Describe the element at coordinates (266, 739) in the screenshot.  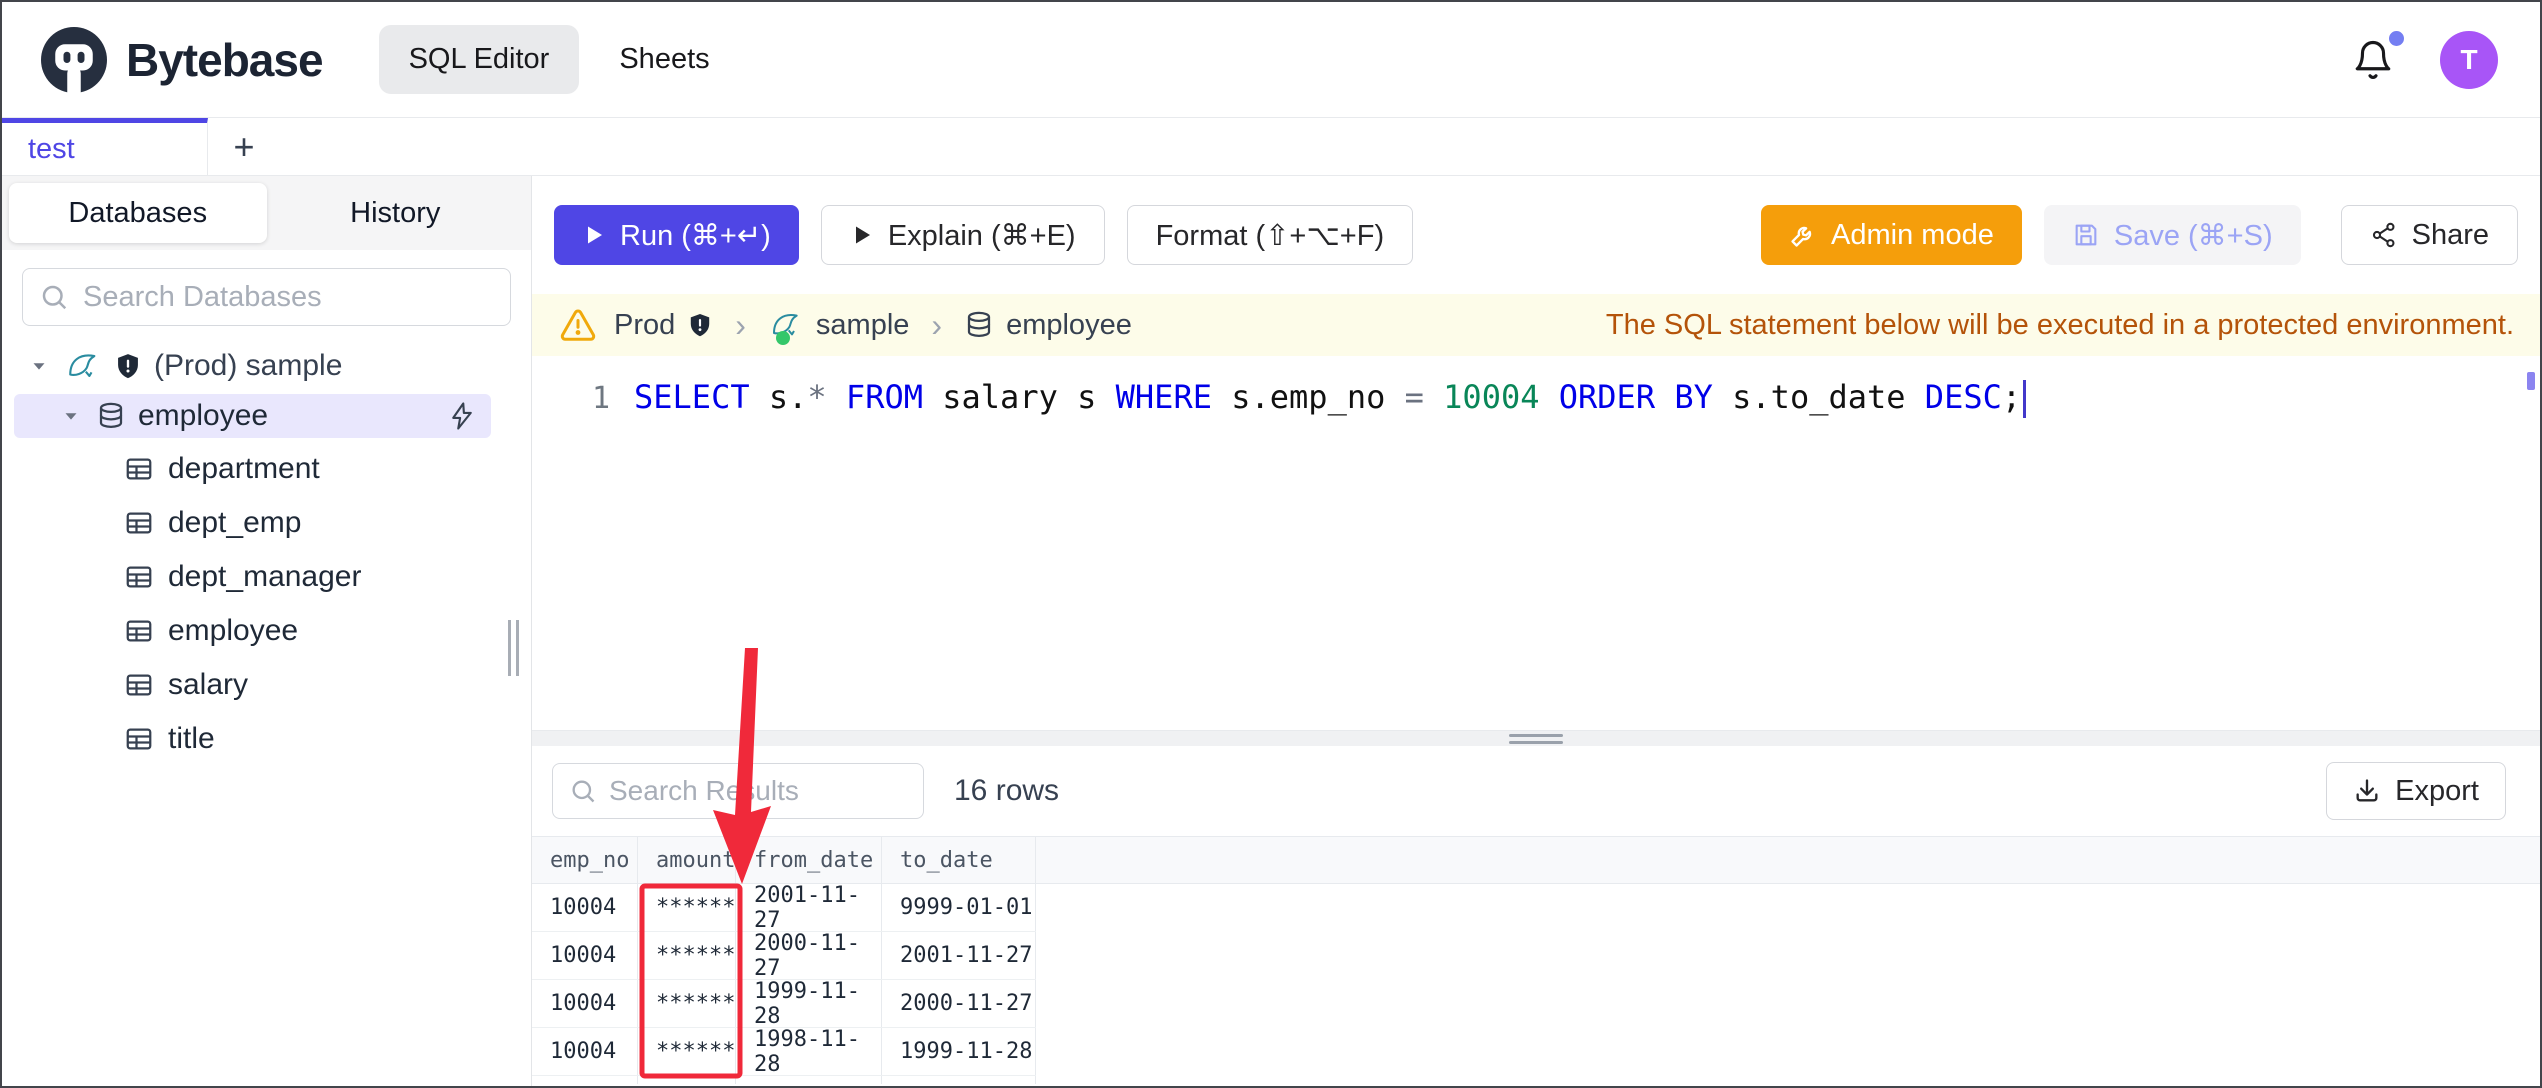
I see `tree-item-table-title: title` at that location.